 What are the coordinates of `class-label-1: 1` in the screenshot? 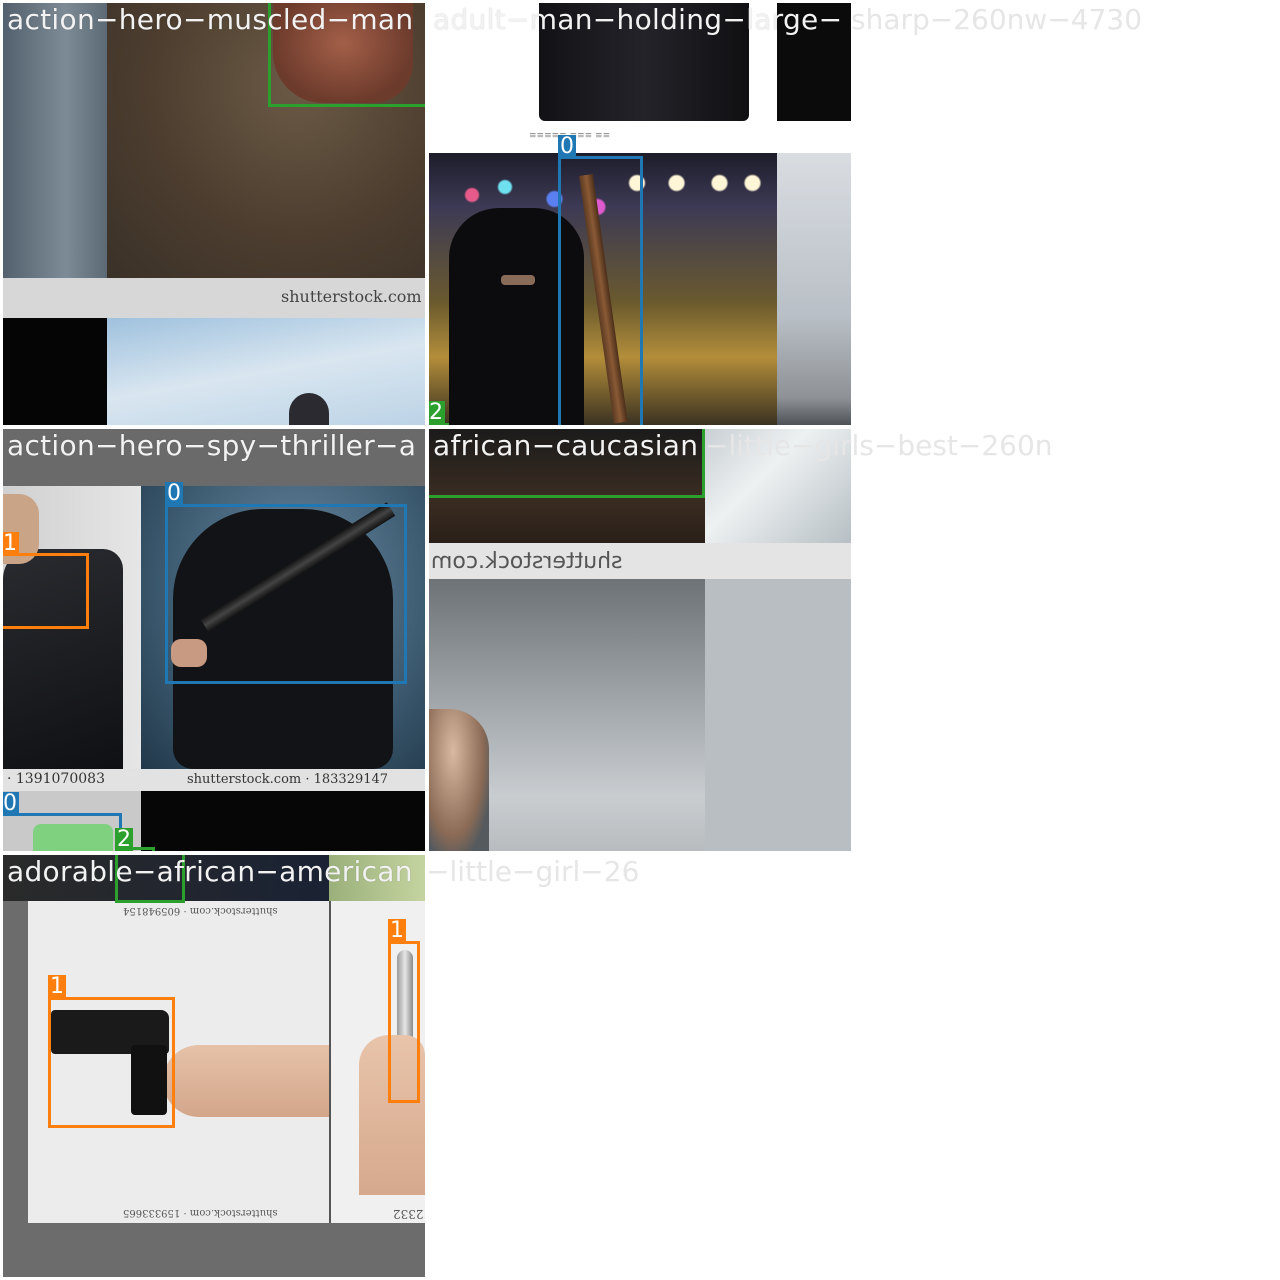 It's located at (11, 543).